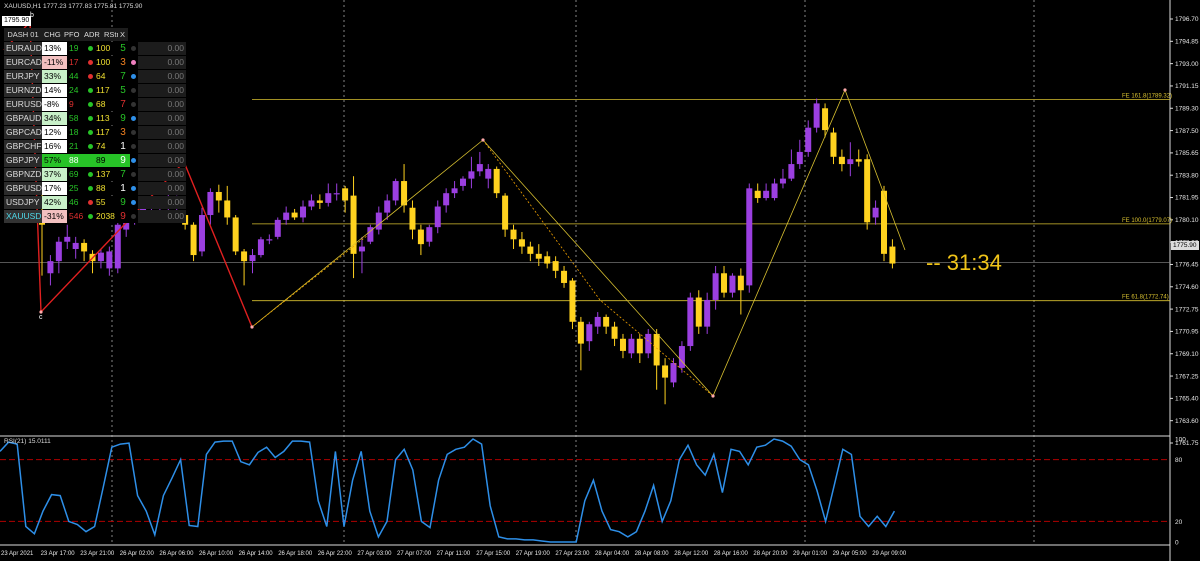 Image resolution: width=1200 pixels, height=561 pixels. What do you see at coordinates (23, 188) in the screenshot?
I see `symbol-cell: GBPUSD` at bounding box center [23, 188].